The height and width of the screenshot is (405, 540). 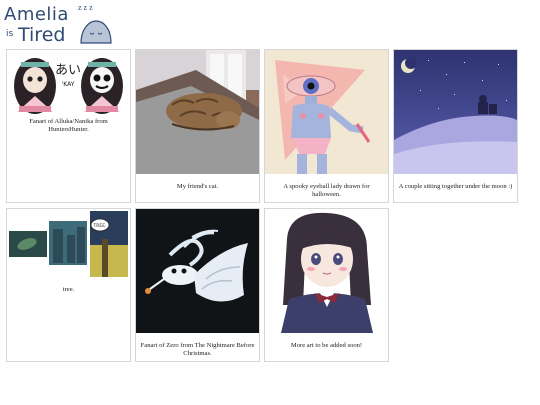 I want to click on artwork-eyeball-lady, so click(x=326, y=112).